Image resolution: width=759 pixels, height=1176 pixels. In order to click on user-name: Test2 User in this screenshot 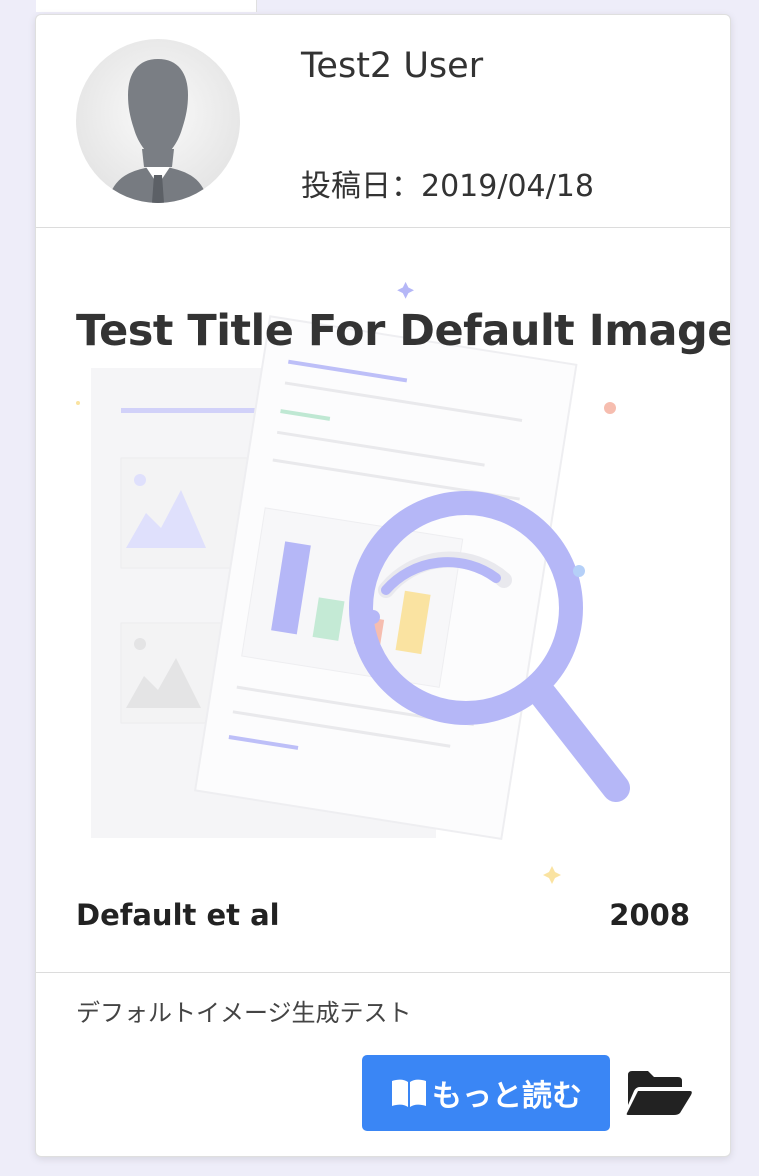, I will do `click(392, 66)`.